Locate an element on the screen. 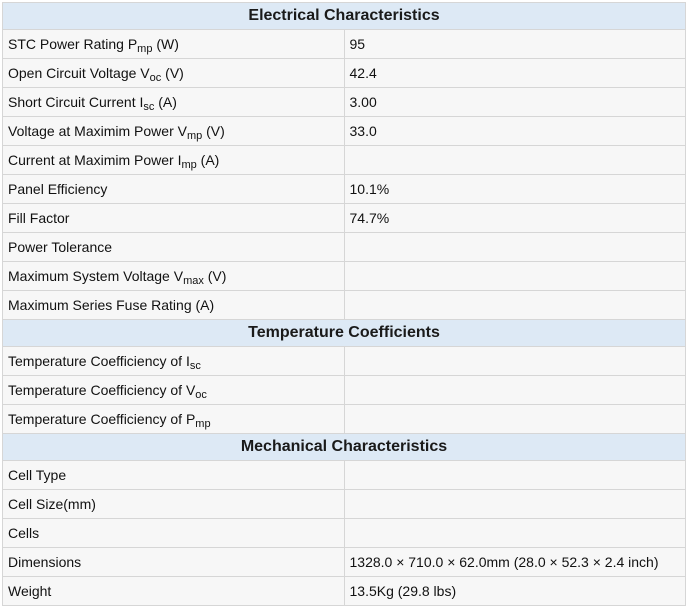 The width and height of the screenshot is (689, 607). row-value: 95 is located at coordinates (514, 44).